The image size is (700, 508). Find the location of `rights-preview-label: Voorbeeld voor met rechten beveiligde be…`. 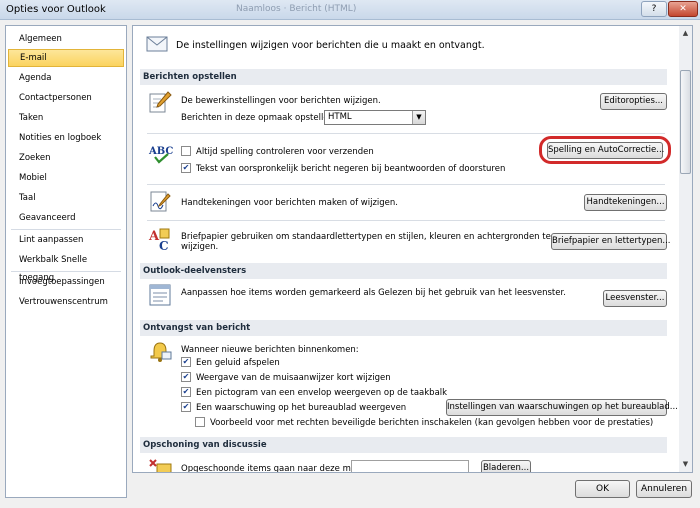

rights-preview-label: Voorbeeld voor met rechten beveiligde be… is located at coordinates (432, 423).